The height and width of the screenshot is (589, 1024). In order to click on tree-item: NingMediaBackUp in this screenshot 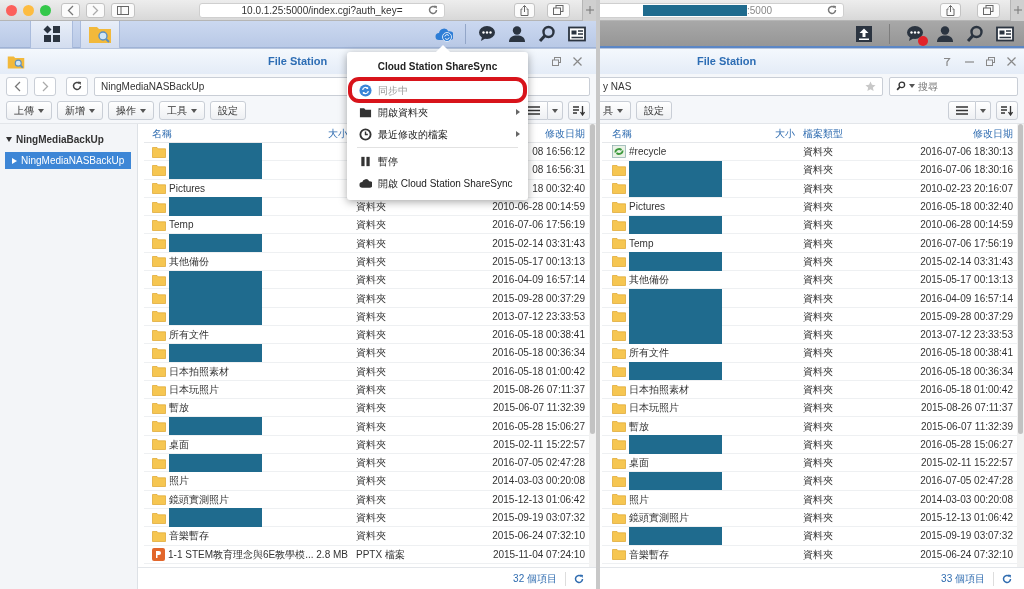, I will do `click(68, 139)`.